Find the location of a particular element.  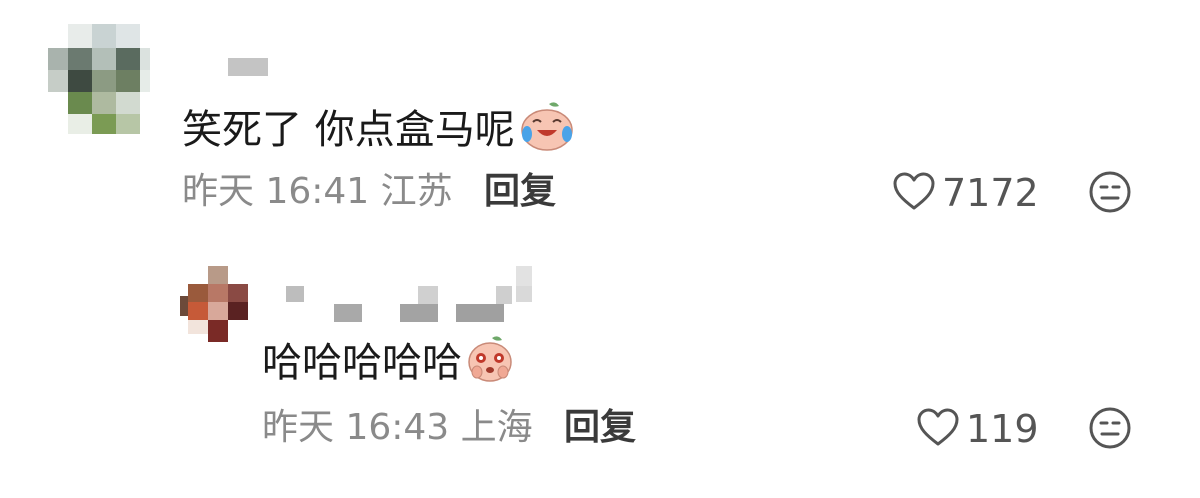

comment-text: 笑死了 你点盒马呢 is located at coordinates (378, 129).